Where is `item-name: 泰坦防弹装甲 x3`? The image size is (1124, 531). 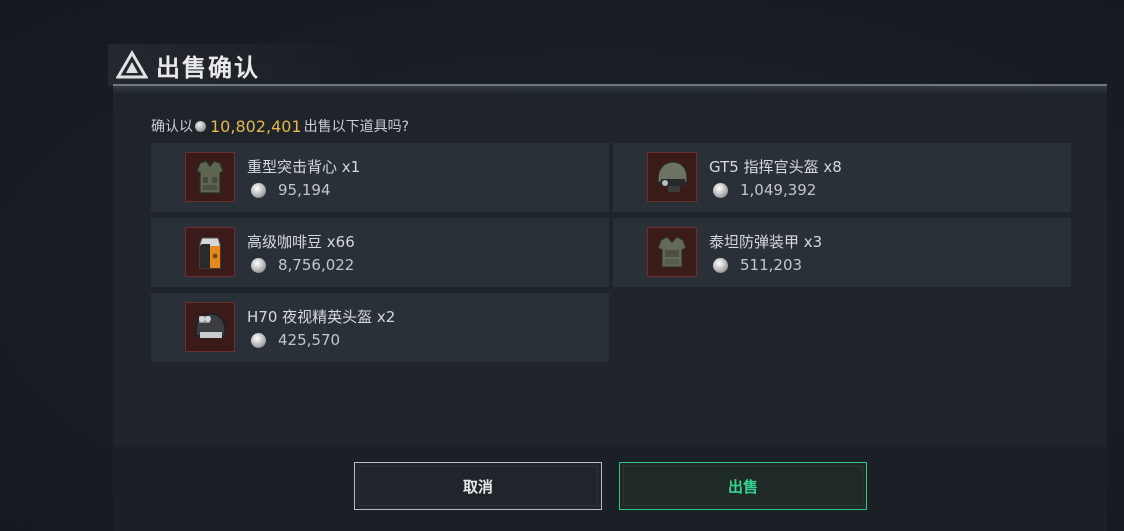 item-name: 泰坦防弹装甲 x3 is located at coordinates (766, 242).